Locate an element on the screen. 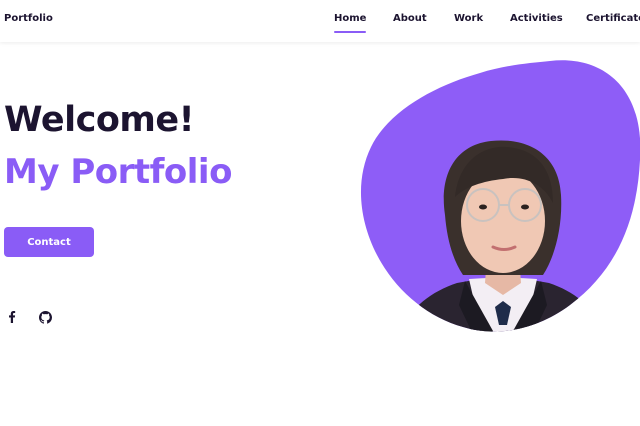  facebook-link is located at coordinates (12, 317).